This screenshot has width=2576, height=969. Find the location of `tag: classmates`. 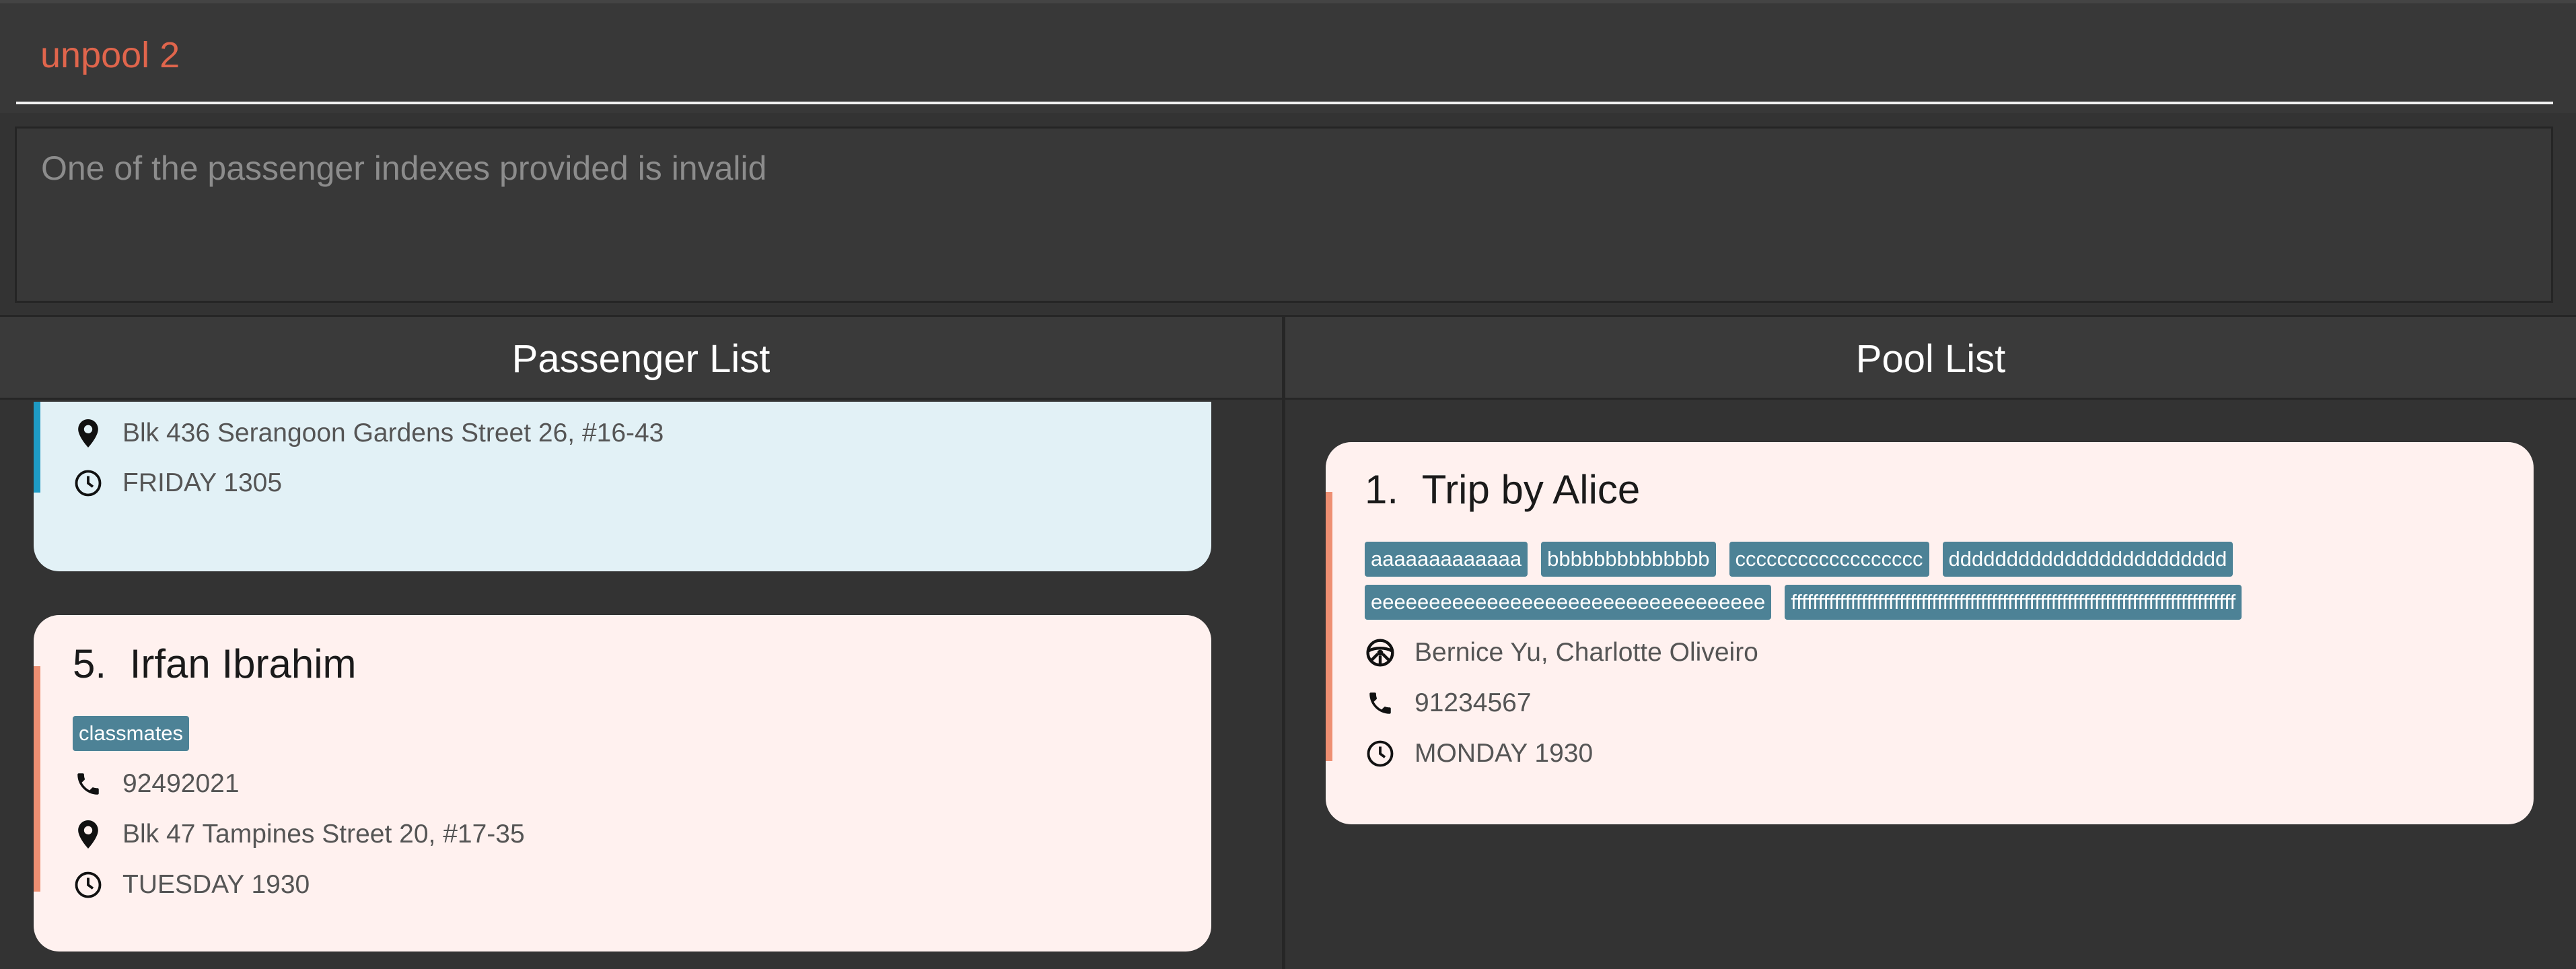

tag: classmates is located at coordinates (131, 734).